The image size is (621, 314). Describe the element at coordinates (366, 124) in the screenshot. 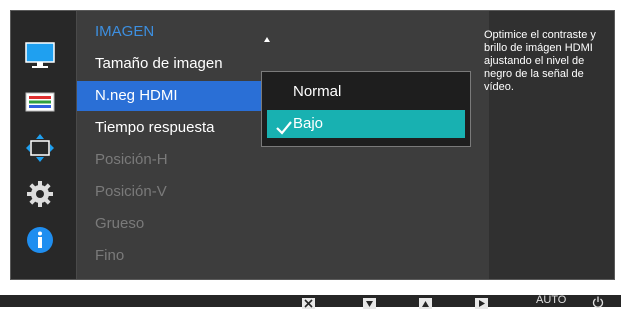

I see `option-bajo: Bajo` at that location.